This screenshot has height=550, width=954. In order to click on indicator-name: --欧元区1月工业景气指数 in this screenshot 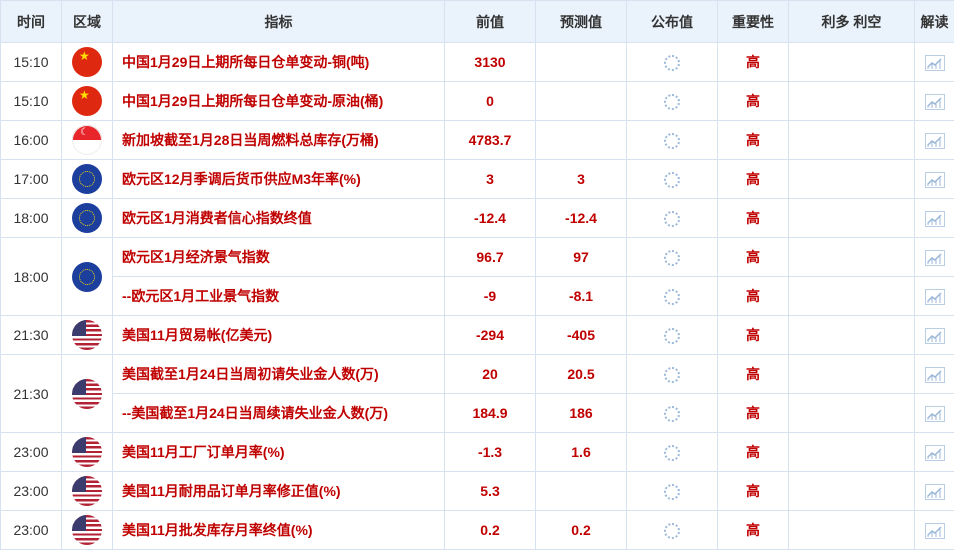, I will do `click(279, 296)`.